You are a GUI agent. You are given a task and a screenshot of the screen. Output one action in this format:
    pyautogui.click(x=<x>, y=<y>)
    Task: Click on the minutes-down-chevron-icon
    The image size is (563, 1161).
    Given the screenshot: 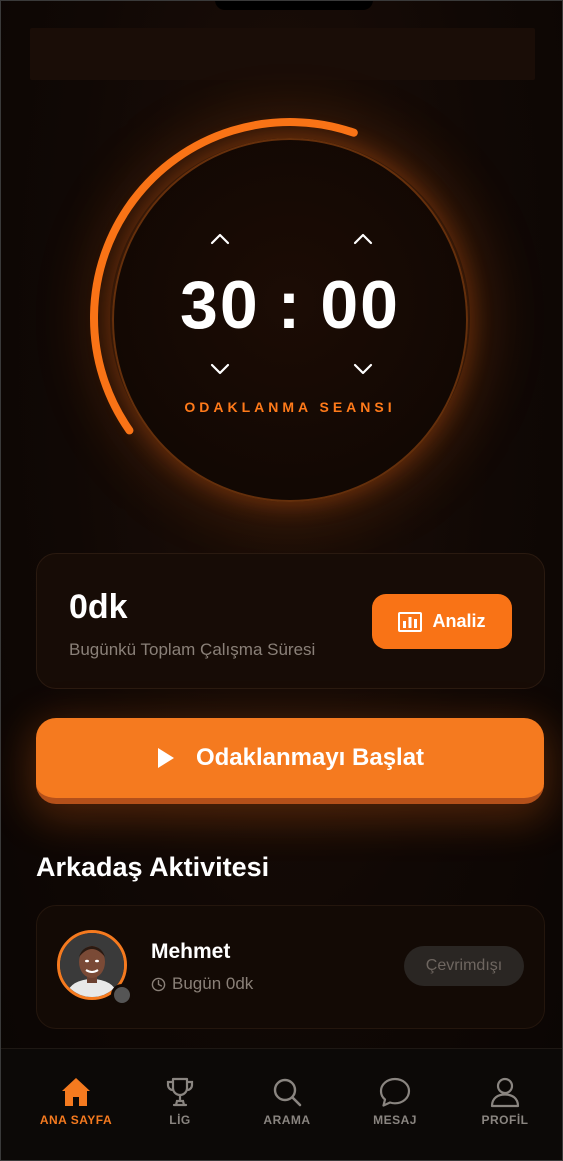 What is the action you would take?
    pyautogui.click(x=220, y=367)
    